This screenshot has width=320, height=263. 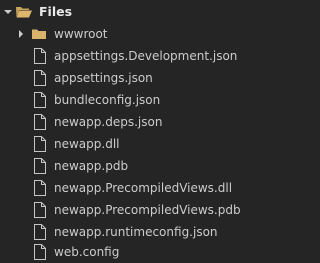 I want to click on tree-root-files: Files, so click(x=121, y=12).